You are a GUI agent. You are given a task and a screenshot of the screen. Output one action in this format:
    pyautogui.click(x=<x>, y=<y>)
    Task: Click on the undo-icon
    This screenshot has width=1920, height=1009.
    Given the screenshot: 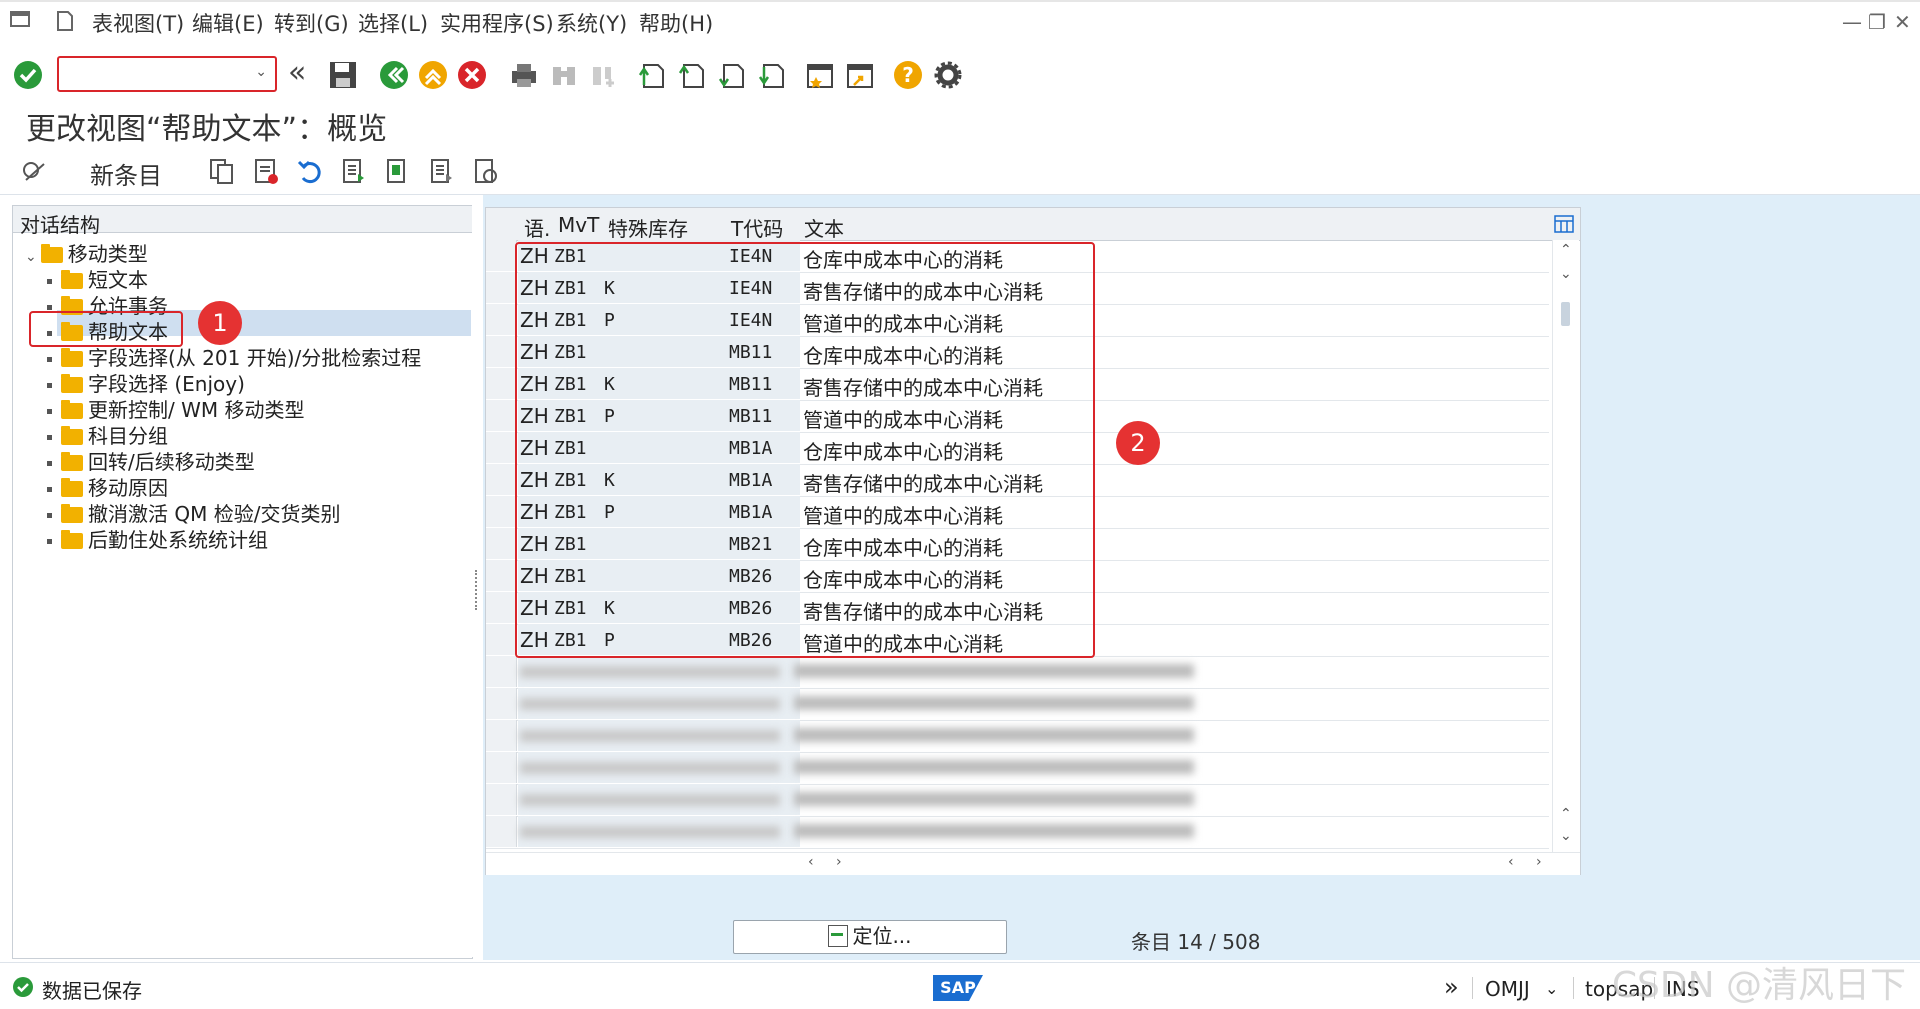 What is the action you would take?
    pyautogui.click(x=310, y=171)
    